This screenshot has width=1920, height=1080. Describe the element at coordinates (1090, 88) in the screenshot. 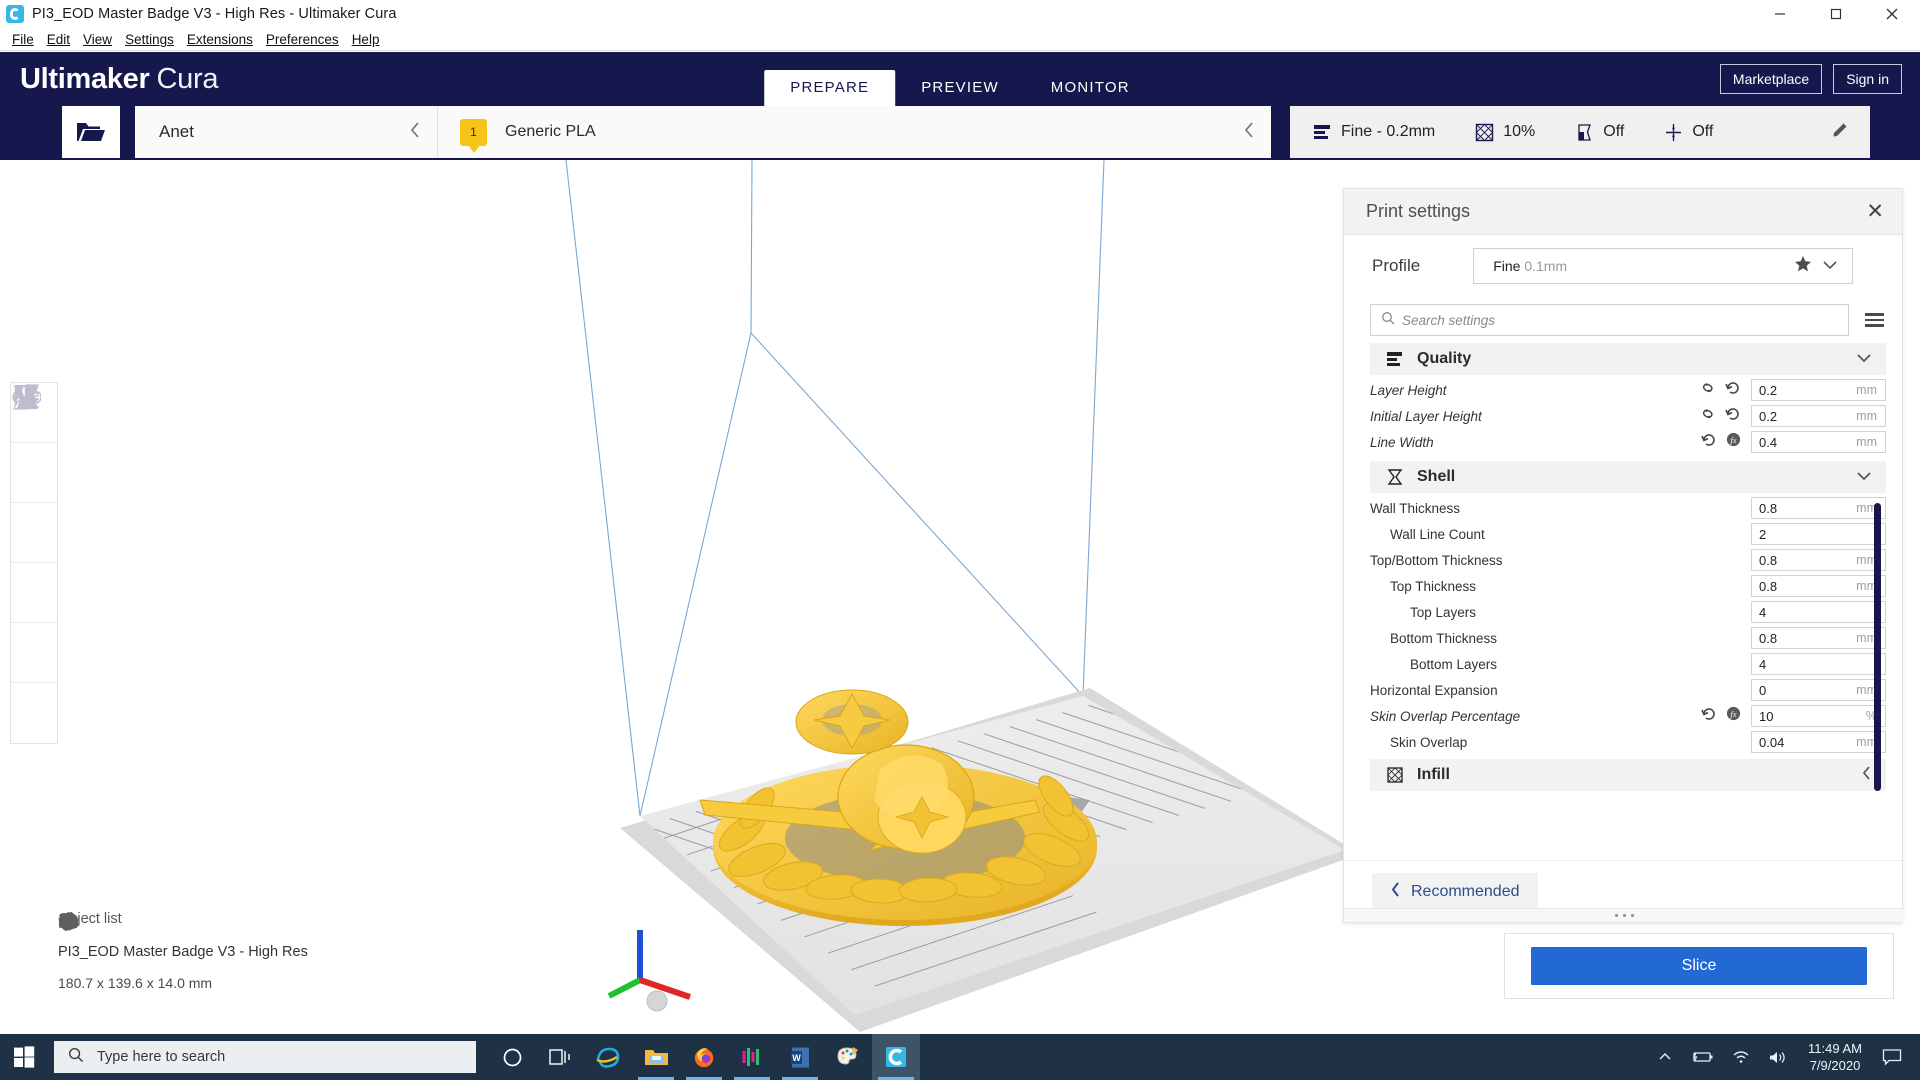

I see `tab-monitor: MONITOR` at that location.